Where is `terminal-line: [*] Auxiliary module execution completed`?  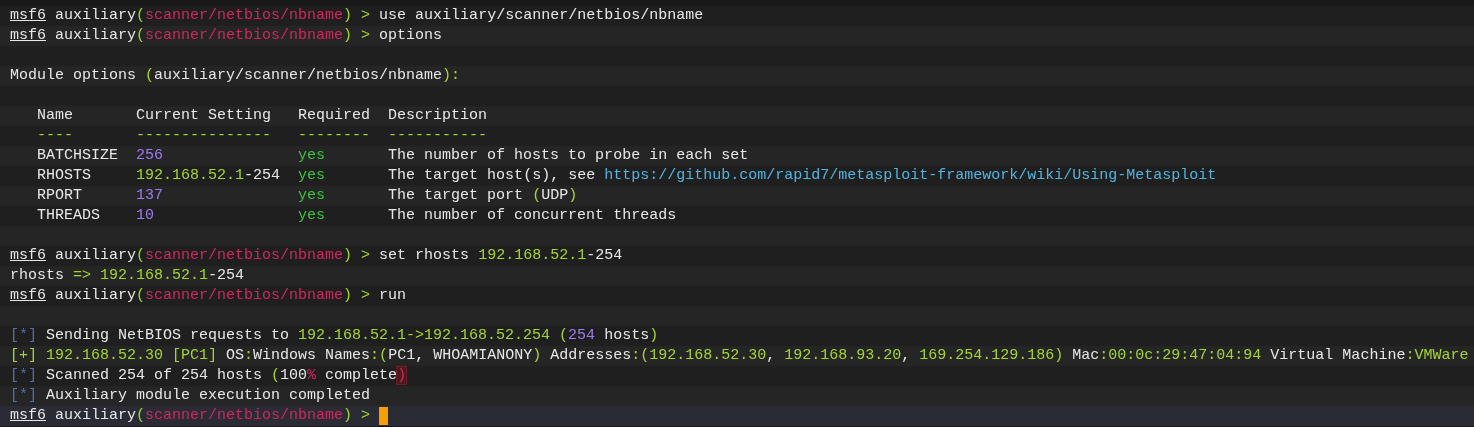 terminal-line: [*] Auxiliary module execution completed is located at coordinates (190, 396).